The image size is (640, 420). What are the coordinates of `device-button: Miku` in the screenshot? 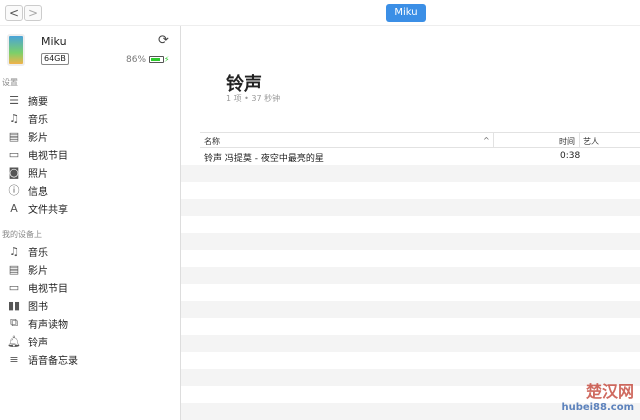 It's located at (406, 13).